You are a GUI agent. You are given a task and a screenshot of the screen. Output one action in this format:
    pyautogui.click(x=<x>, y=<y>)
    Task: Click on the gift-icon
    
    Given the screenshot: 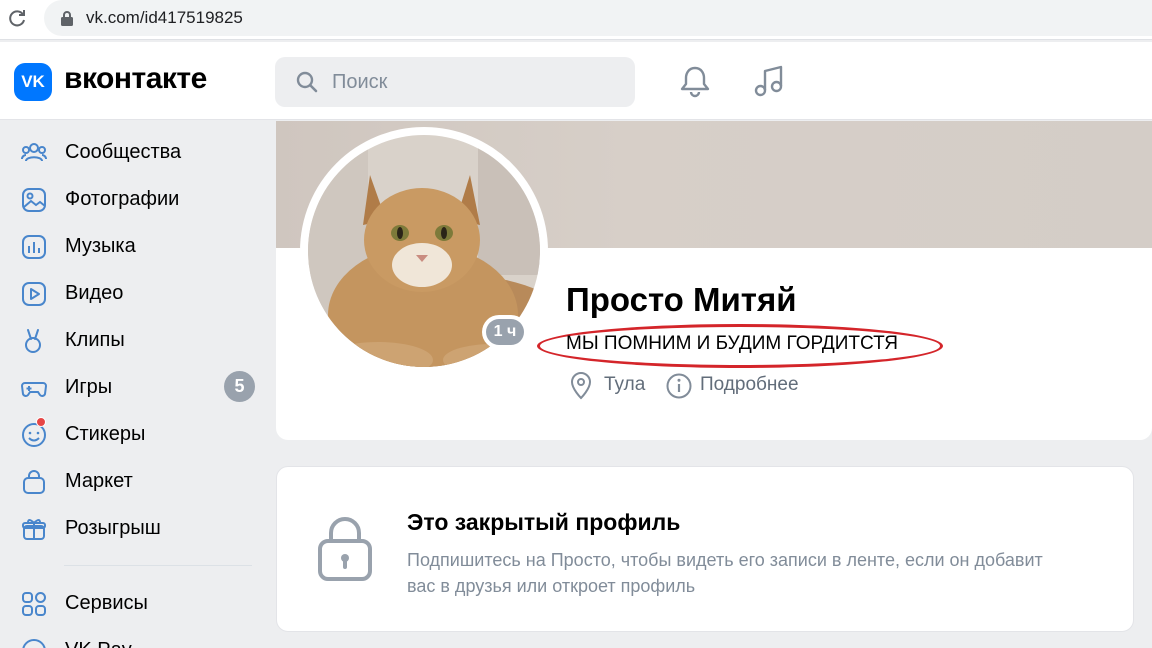 What is the action you would take?
    pyautogui.click(x=34, y=529)
    